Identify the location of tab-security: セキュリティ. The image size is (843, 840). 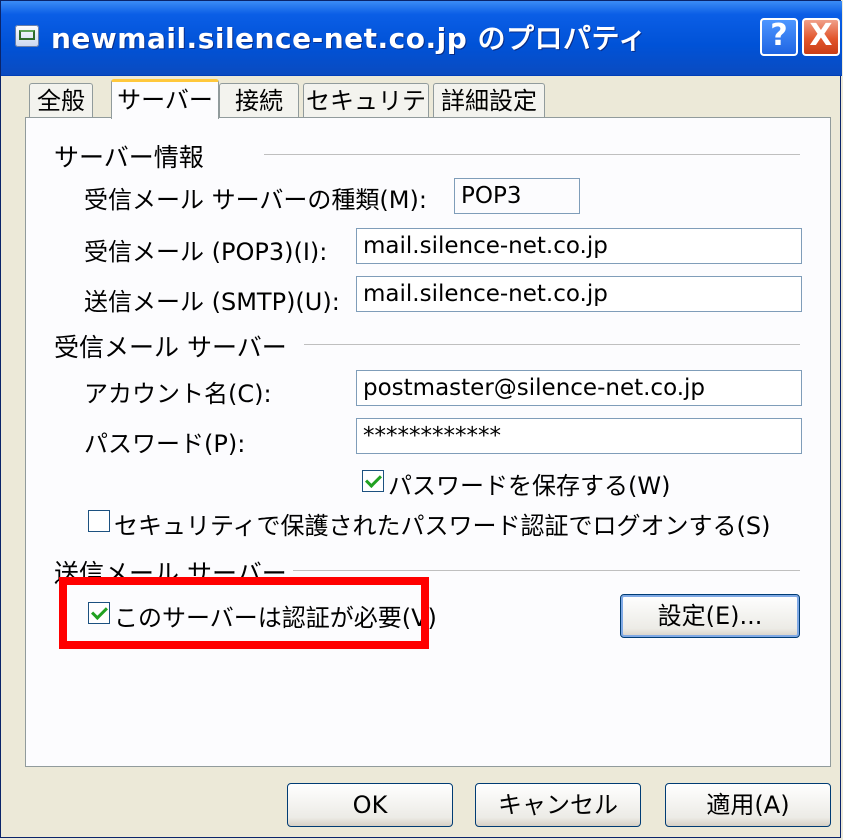
(366, 116).